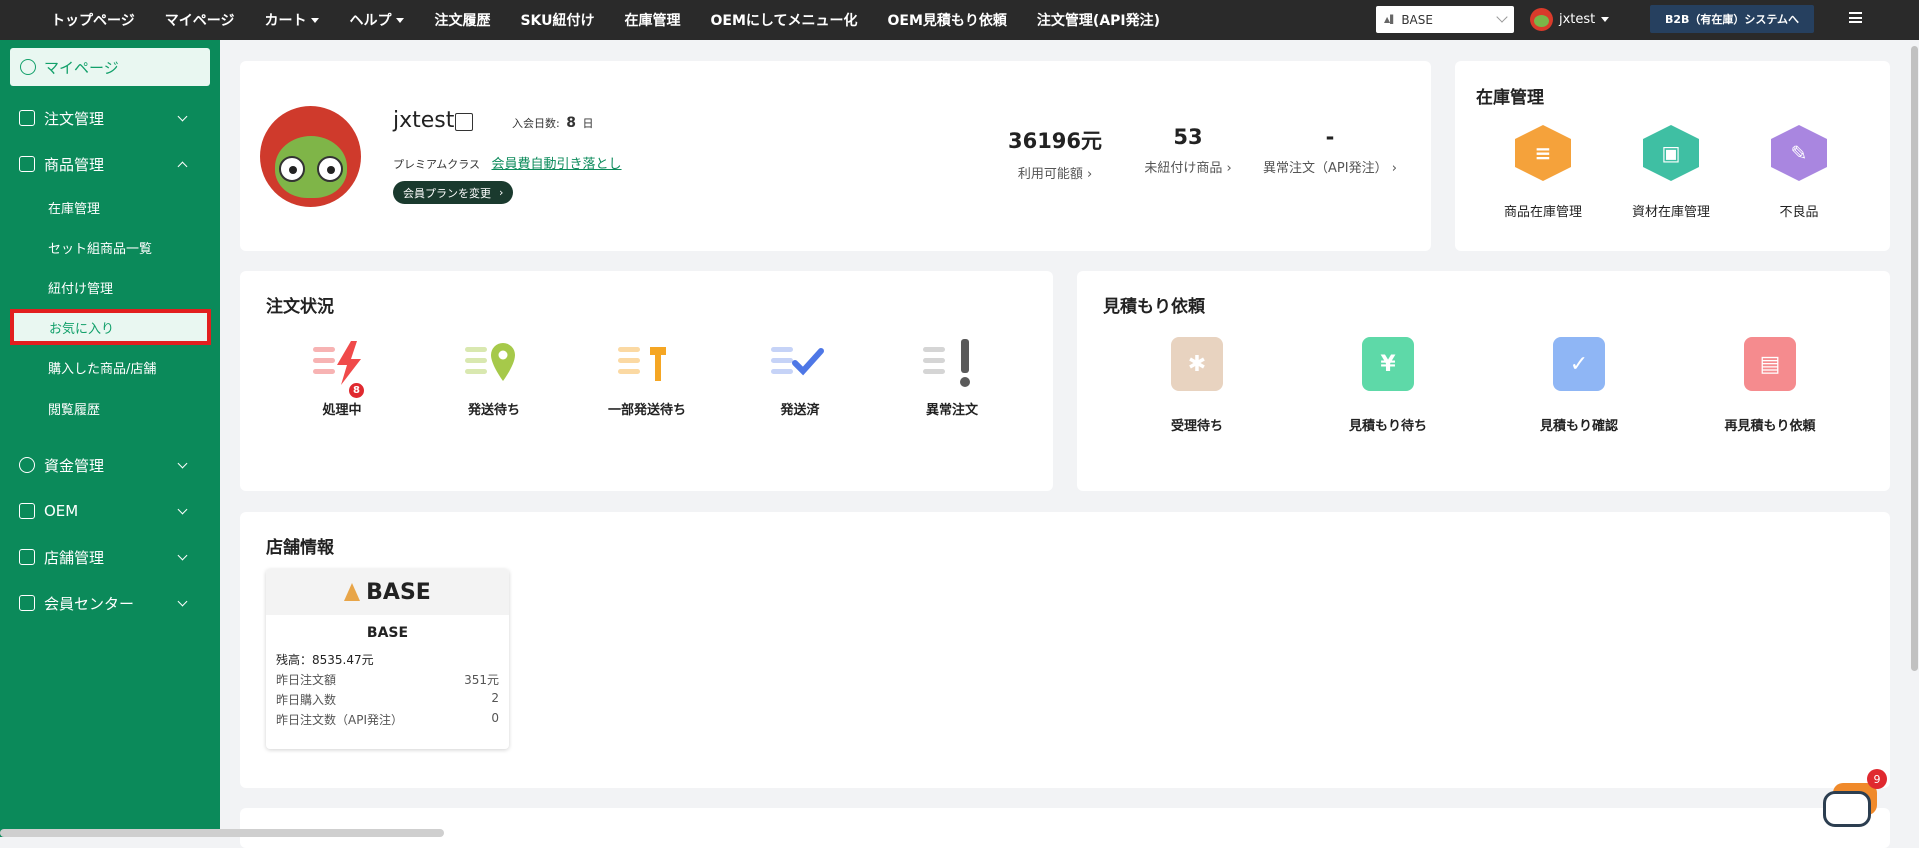 This screenshot has height=848, width=1919. What do you see at coordinates (1510, 98) in the screenshot?
I see `inventory-title: 在庫管理` at bounding box center [1510, 98].